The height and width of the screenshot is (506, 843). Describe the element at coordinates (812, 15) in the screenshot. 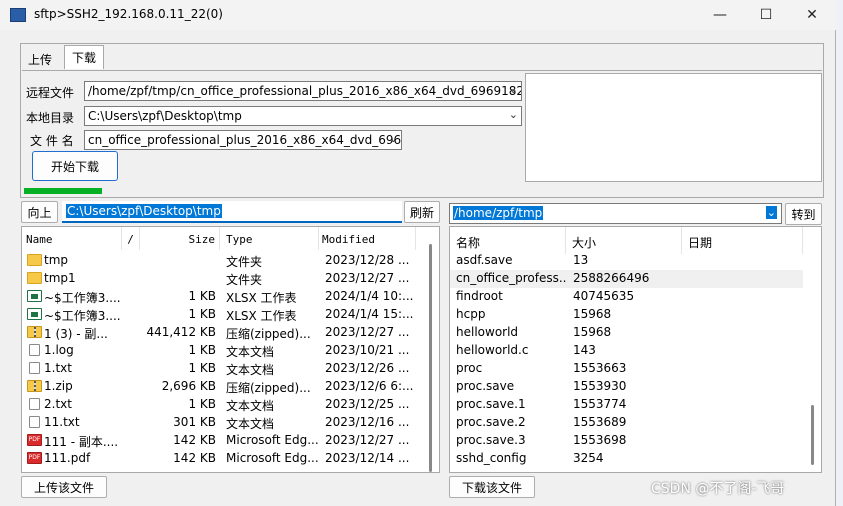

I see `close-button: ✕` at that location.